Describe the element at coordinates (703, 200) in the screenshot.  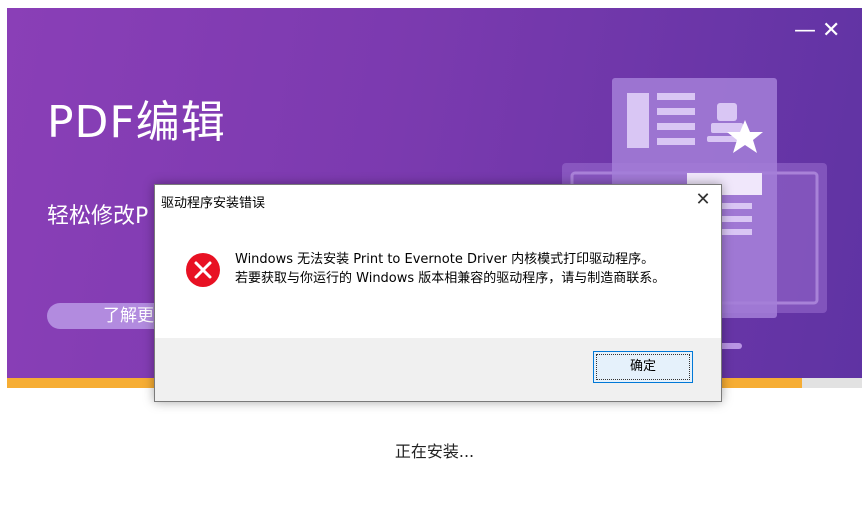
I see `dialog-close-button: ✕` at that location.